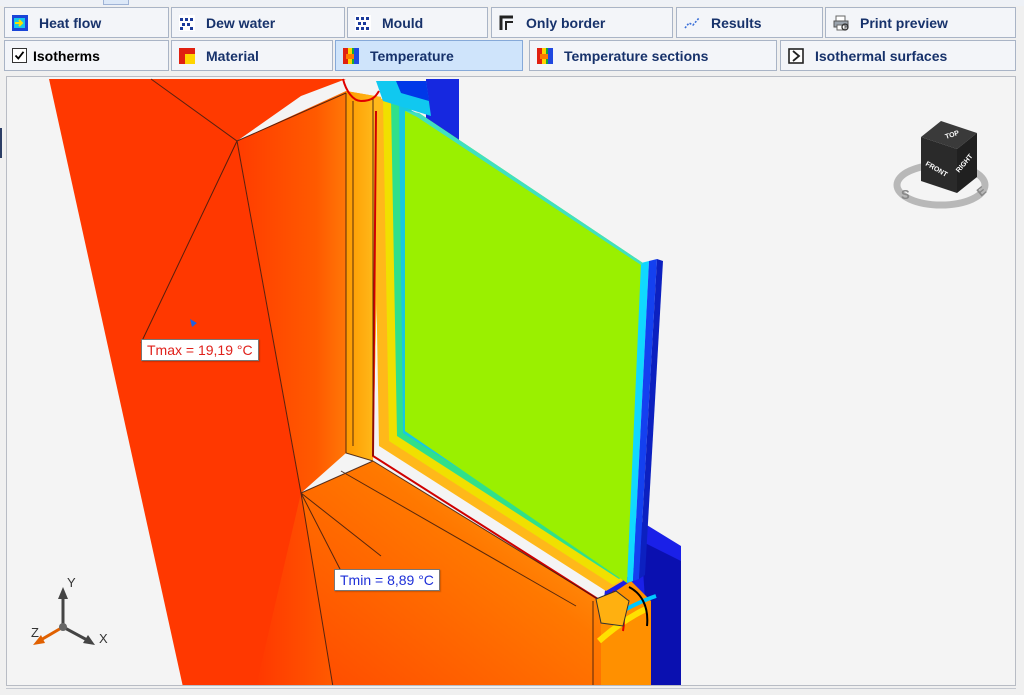  I want to click on mould-icon, so click(363, 22).